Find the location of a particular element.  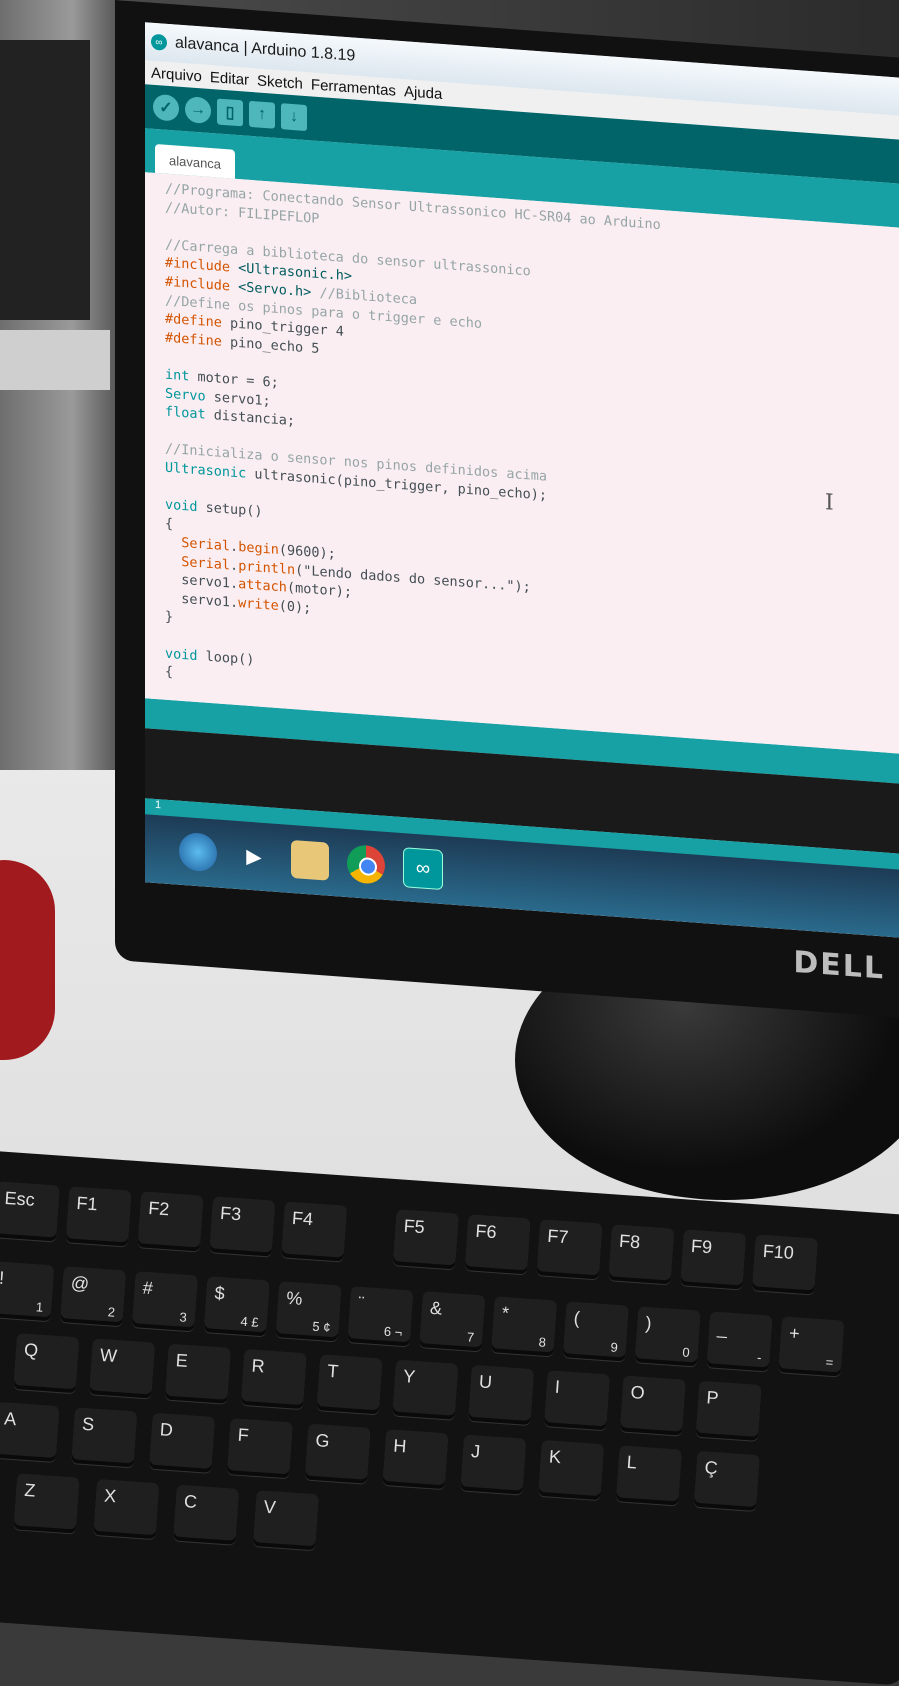

key-label: O is located at coordinates (638, 1392).